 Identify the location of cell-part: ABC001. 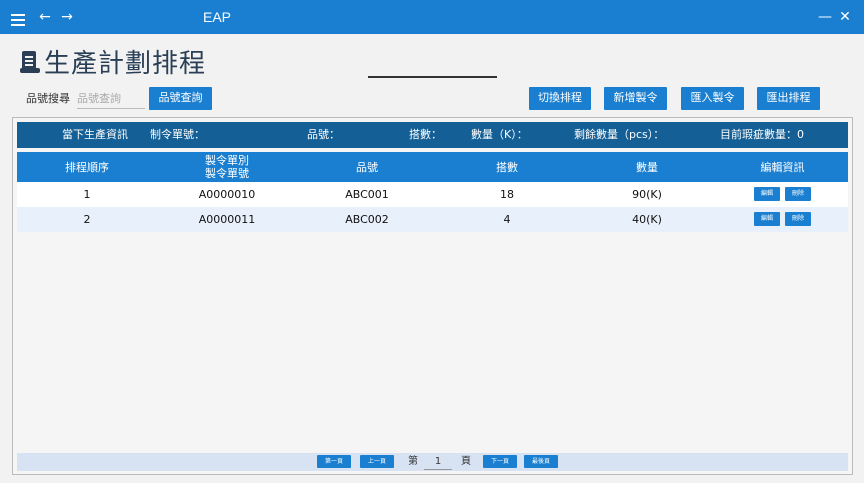
(367, 194).